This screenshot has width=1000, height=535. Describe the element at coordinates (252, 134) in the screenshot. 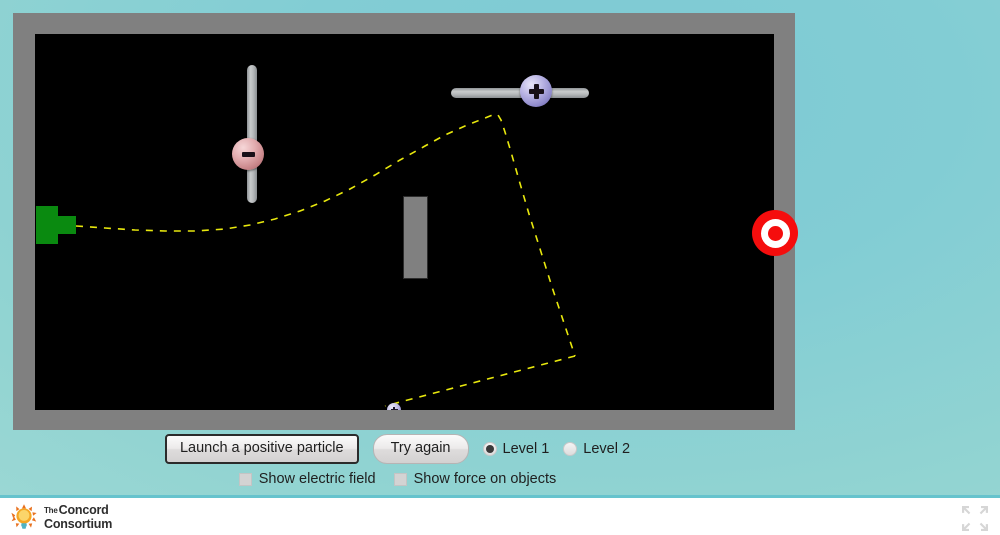

I see `vertical-slider-track` at that location.